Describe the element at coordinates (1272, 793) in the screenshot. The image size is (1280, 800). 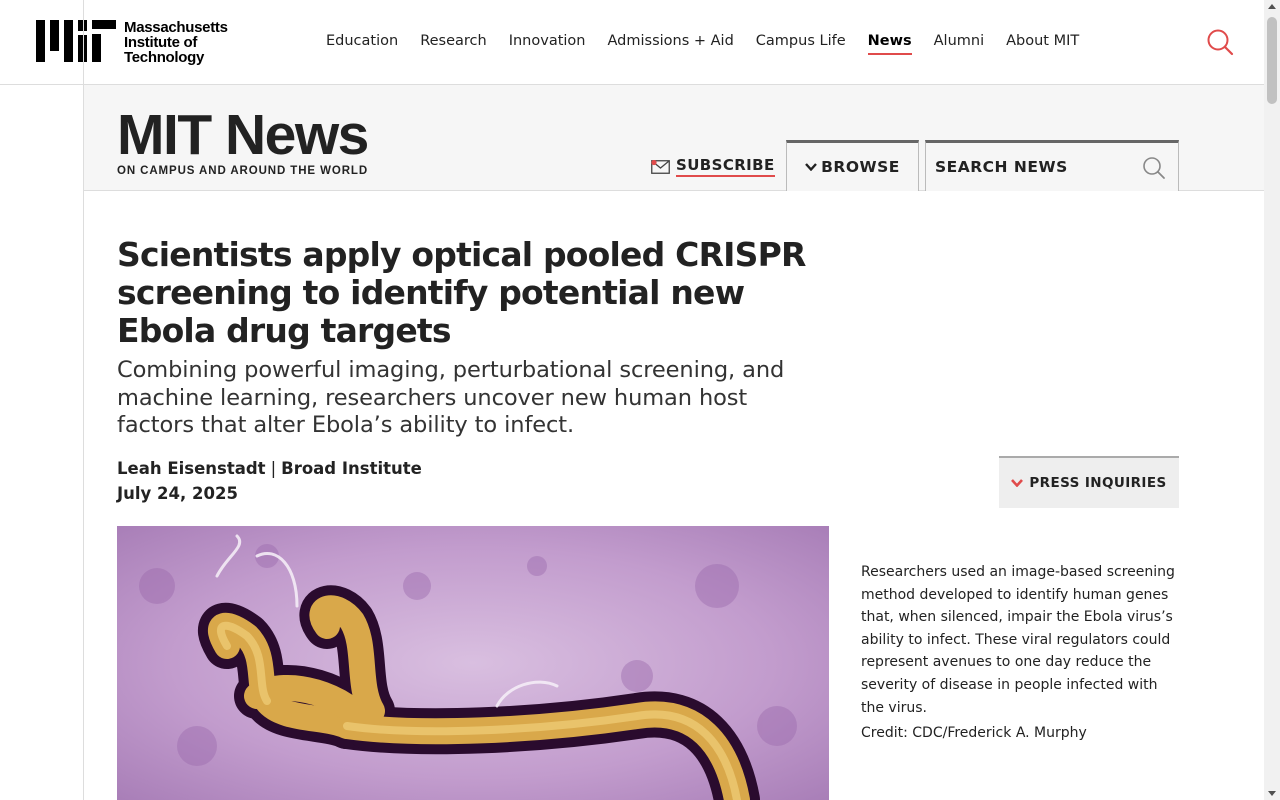
I see `scroll-down-icon` at that location.